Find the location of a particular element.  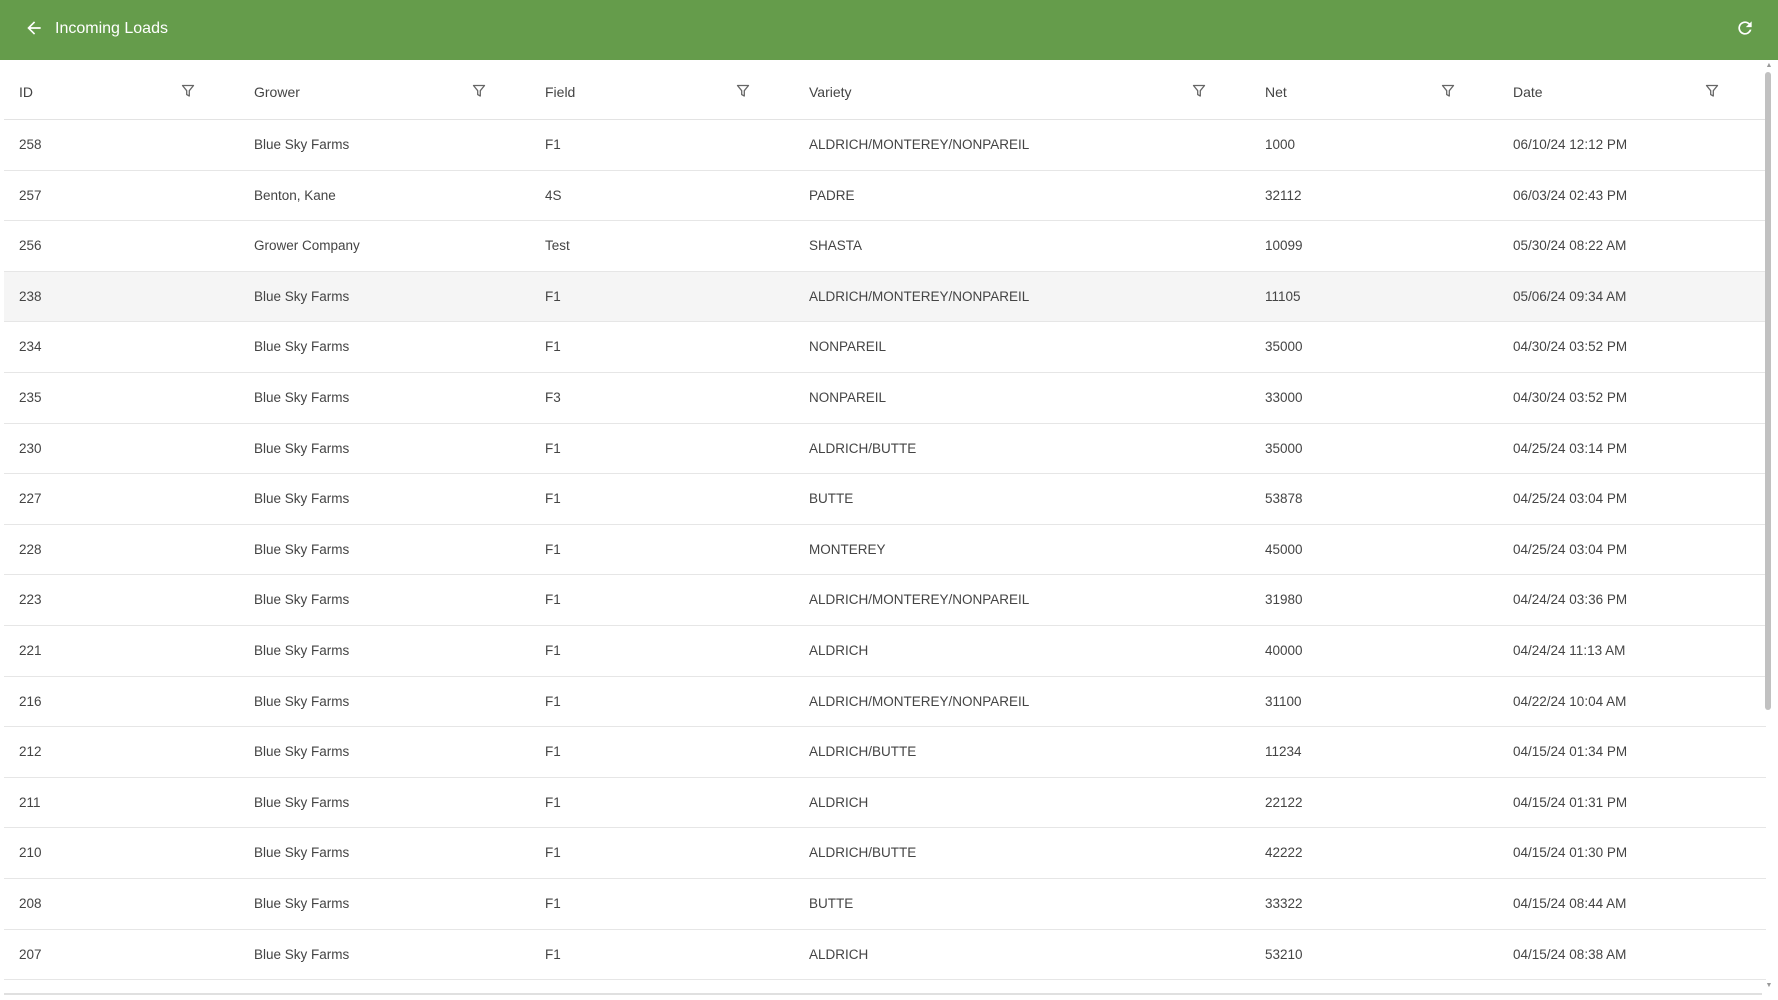

column-label-field: Field is located at coordinates (560, 92).